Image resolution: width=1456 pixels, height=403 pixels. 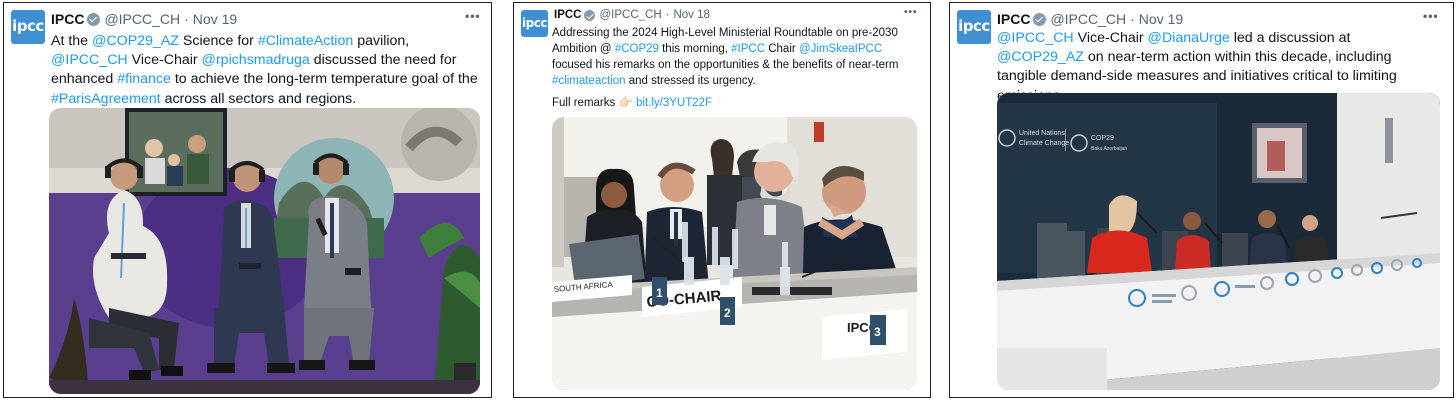 What do you see at coordinates (144, 79) in the screenshot?
I see `tweet-link: #finance` at bounding box center [144, 79].